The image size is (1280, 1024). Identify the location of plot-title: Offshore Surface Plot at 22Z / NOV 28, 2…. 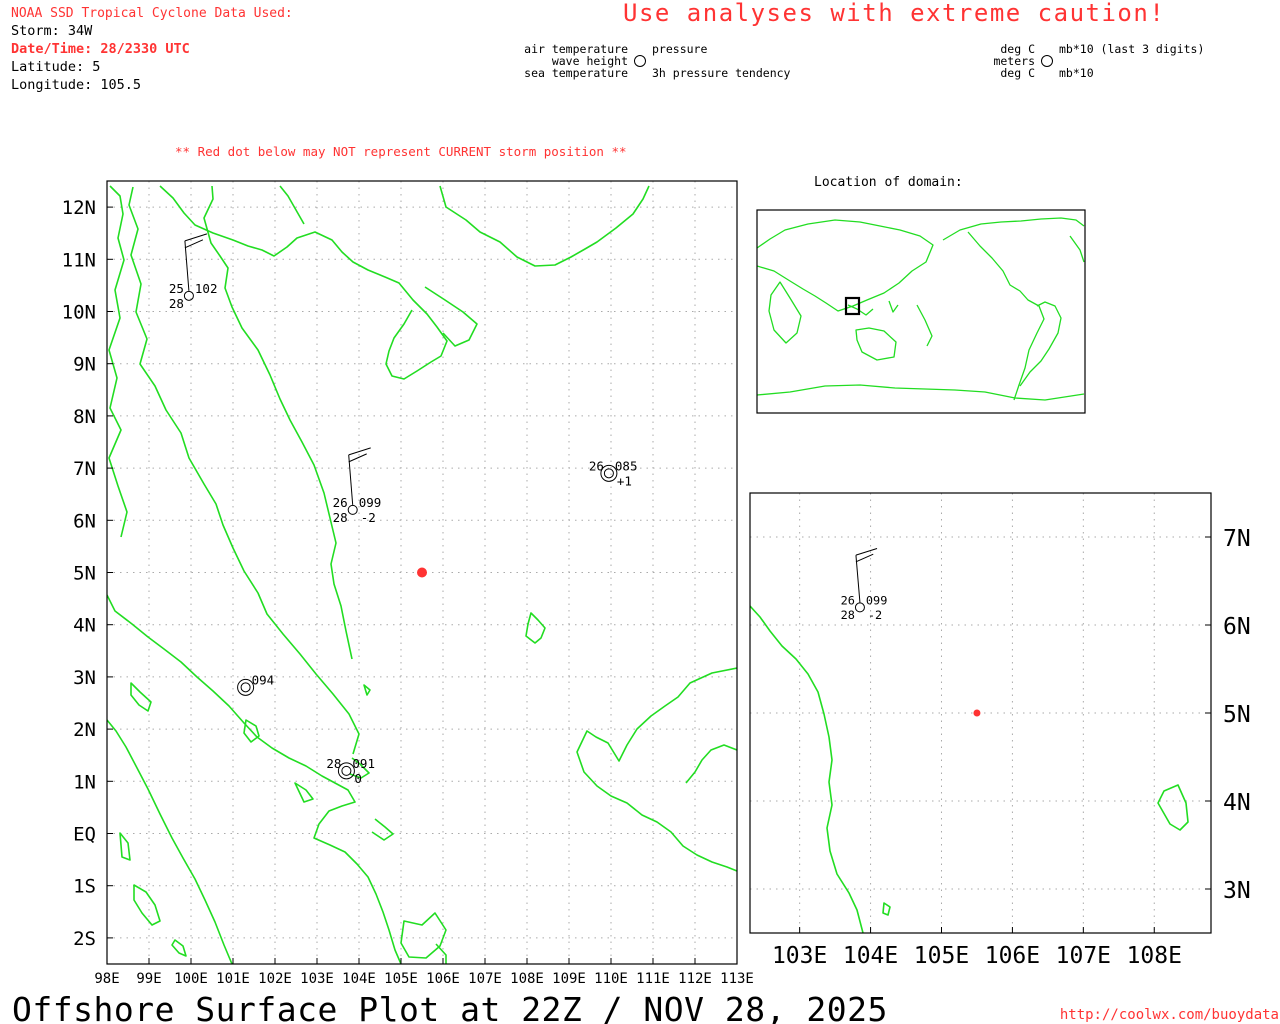
(450, 1007).